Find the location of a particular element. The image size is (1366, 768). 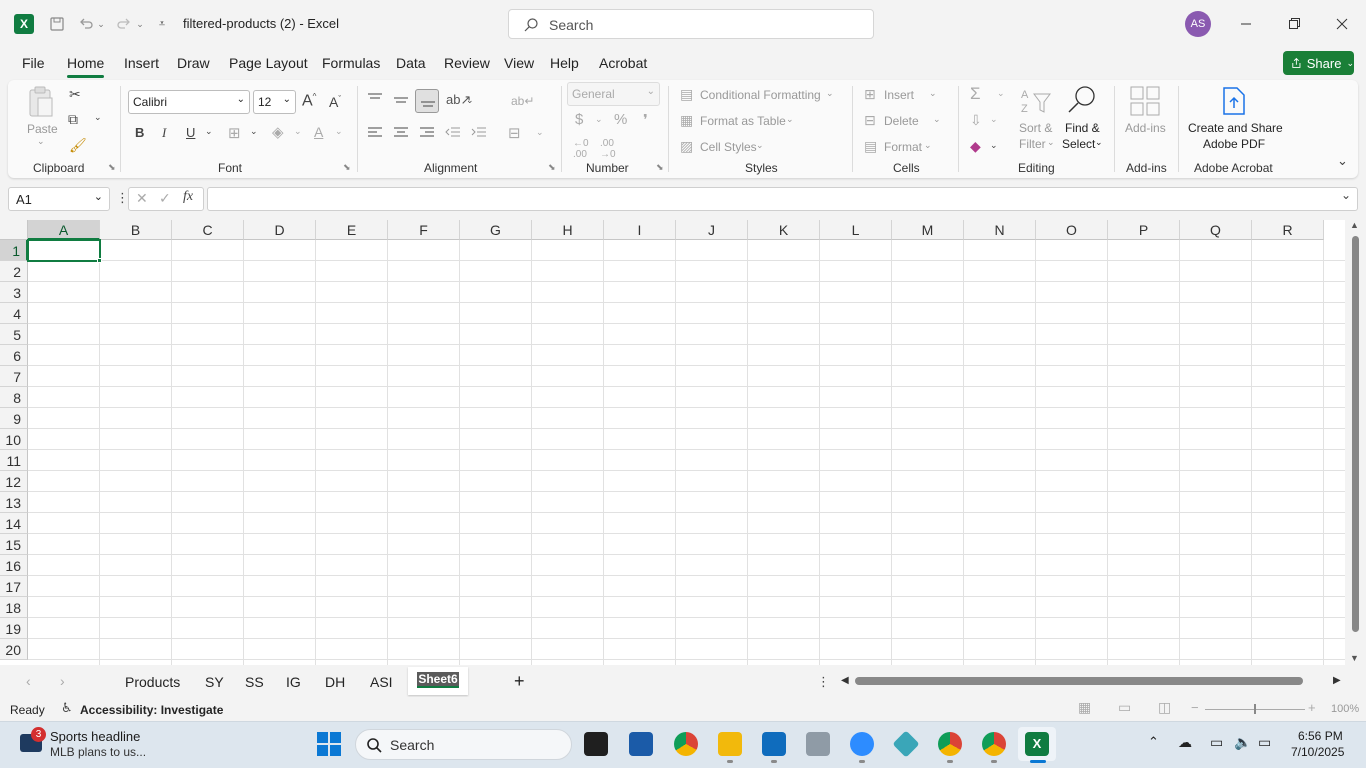

copy-dropdown-icon: ⌄ is located at coordinates (98, 117).